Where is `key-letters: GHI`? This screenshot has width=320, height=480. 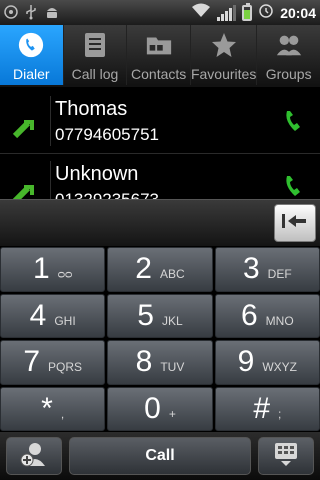 key-letters: GHI is located at coordinates (65, 320).